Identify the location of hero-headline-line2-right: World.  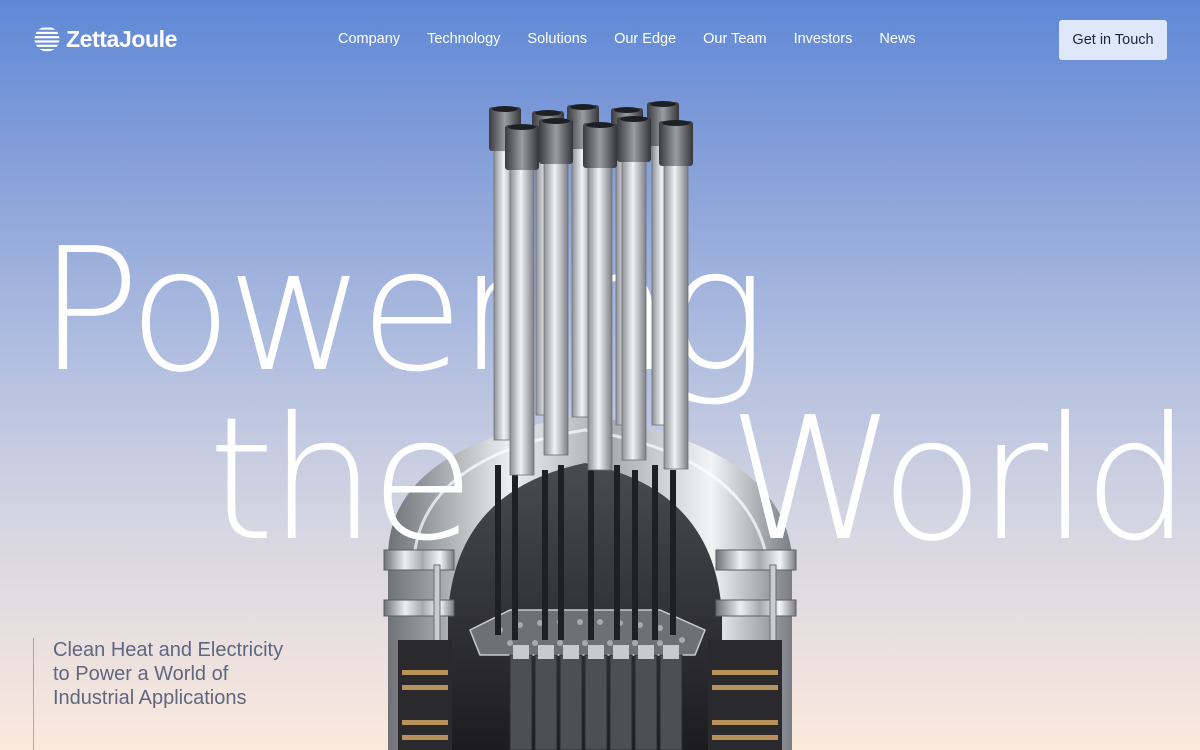
(959, 480).